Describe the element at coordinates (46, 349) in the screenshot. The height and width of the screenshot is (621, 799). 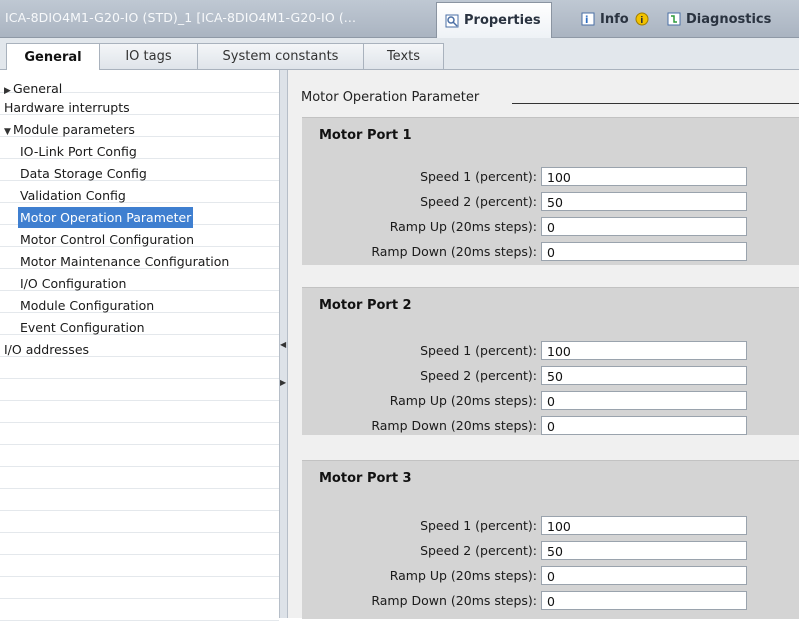
I see `nav-item-io-addresses: I/O addresses` at that location.